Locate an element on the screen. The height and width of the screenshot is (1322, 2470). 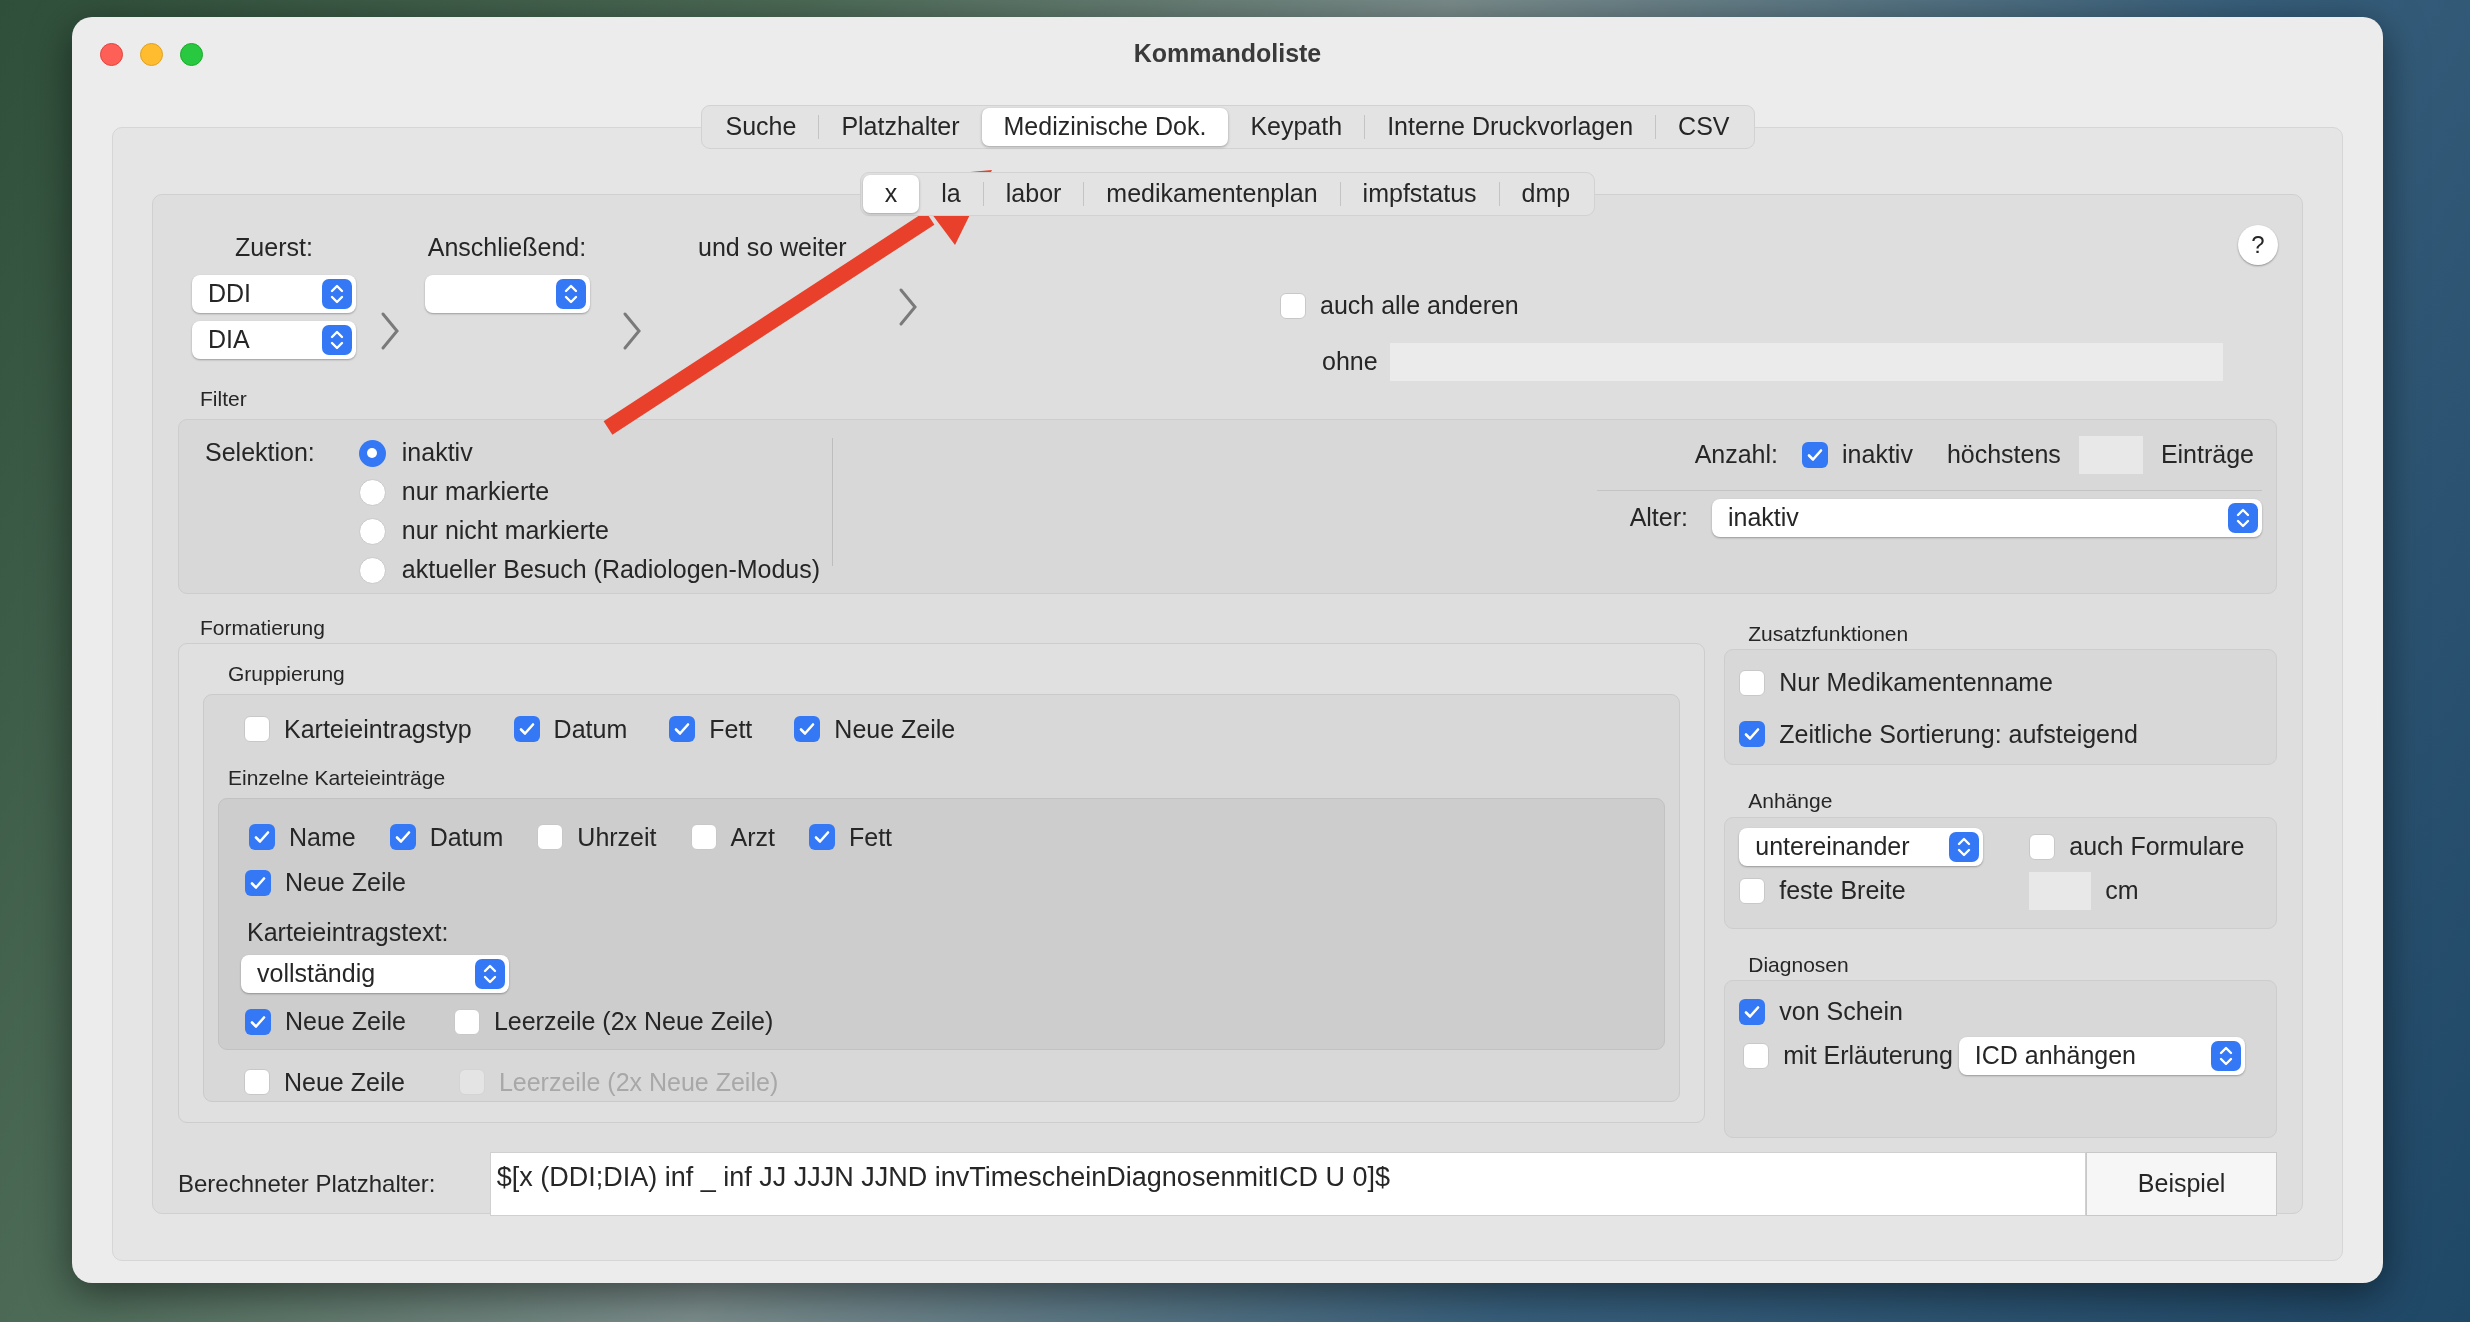
tab: Platzhalter is located at coordinates (900, 127).